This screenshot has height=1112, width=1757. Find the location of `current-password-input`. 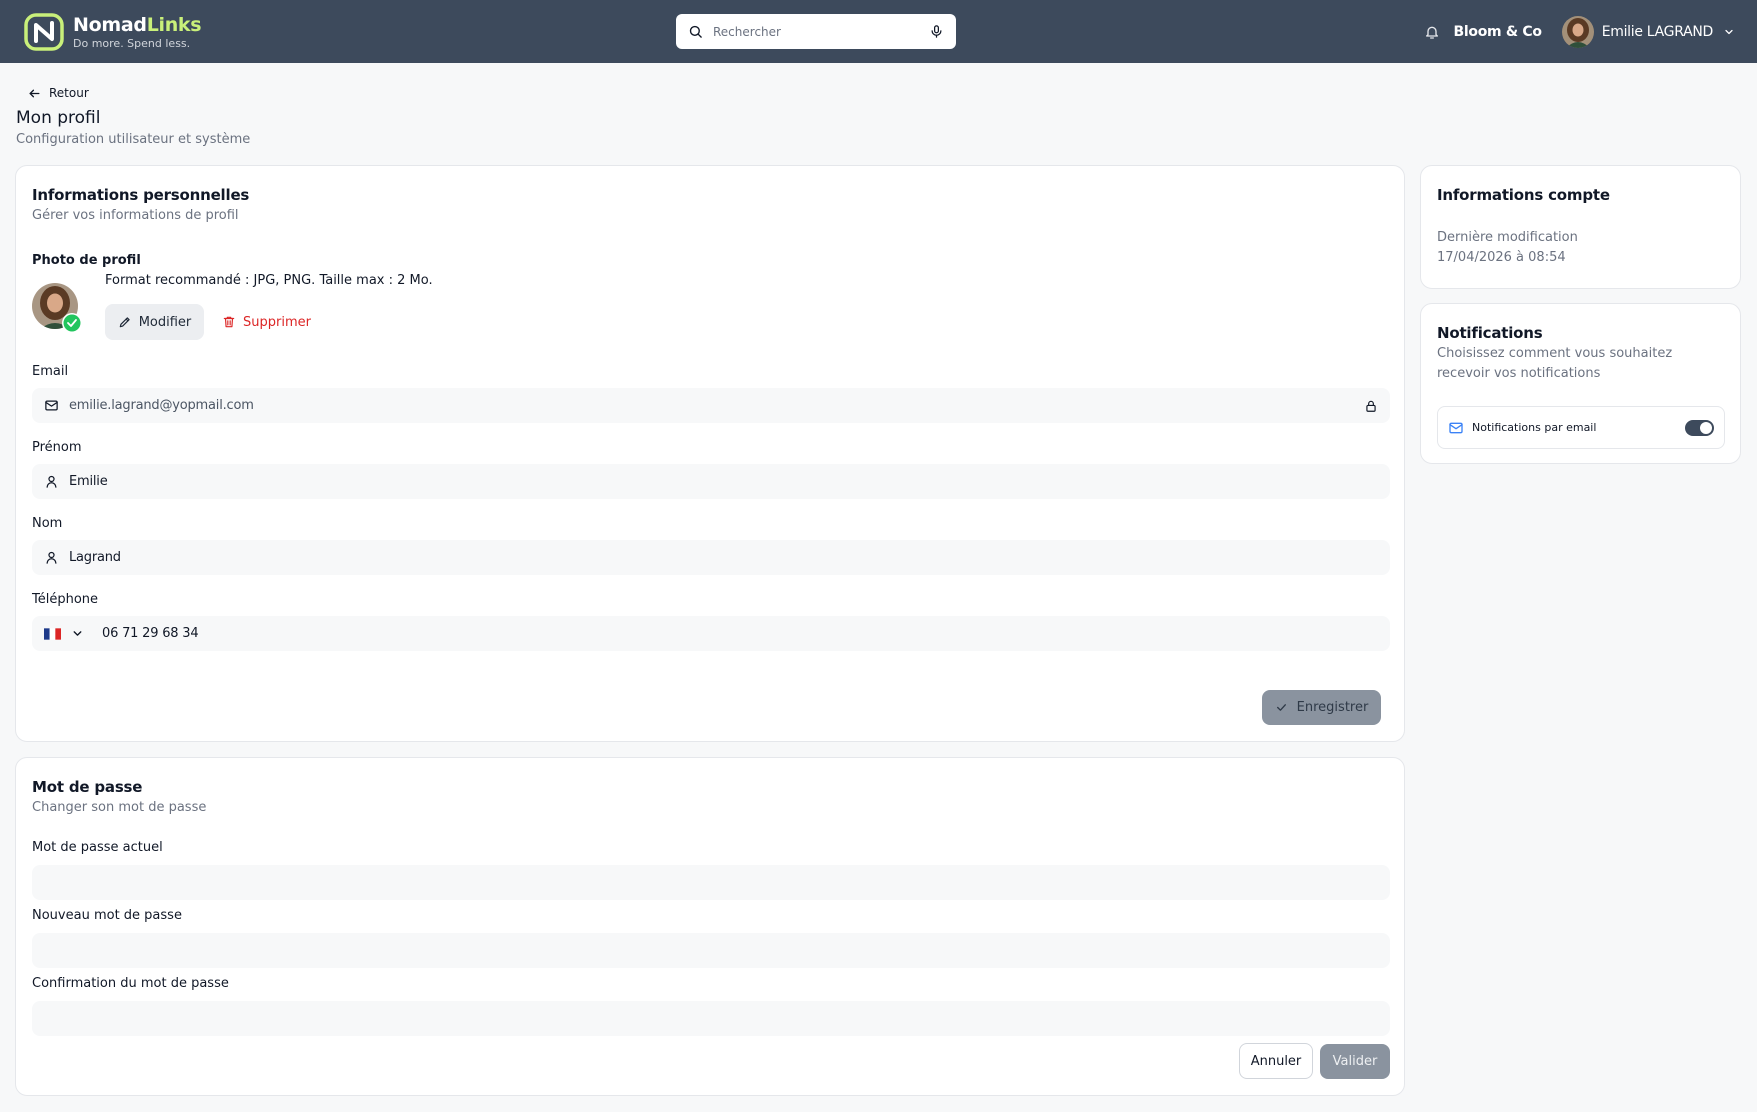

current-password-input is located at coordinates (711, 882).